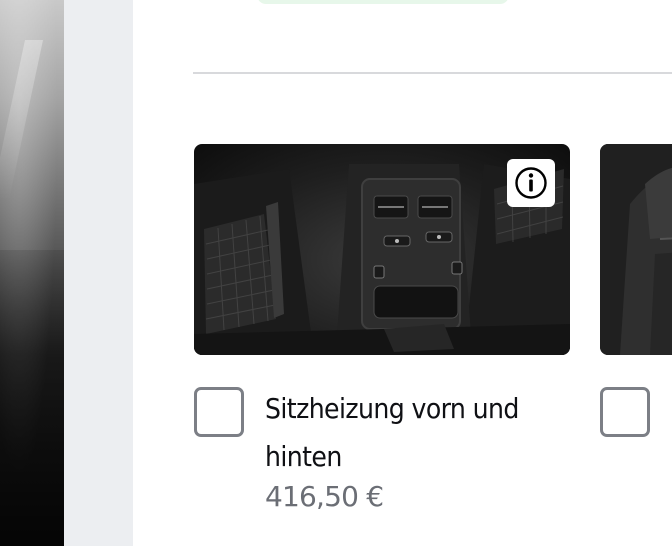  I want to click on section-divider, so click(432, 73).